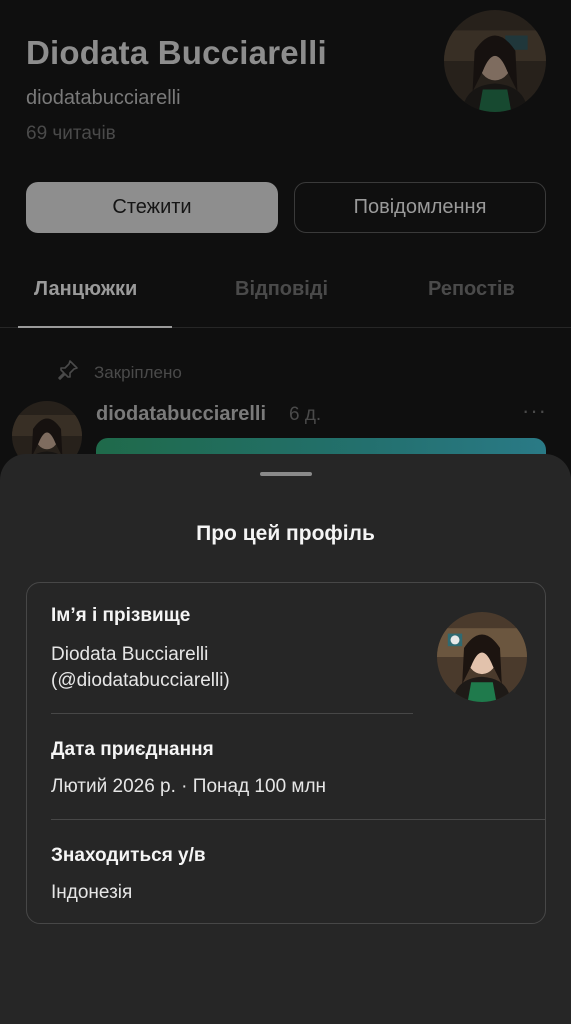 This screenshot has height=1024, width=571. I want to click on sheet-drag-handle, so click(286, 474).